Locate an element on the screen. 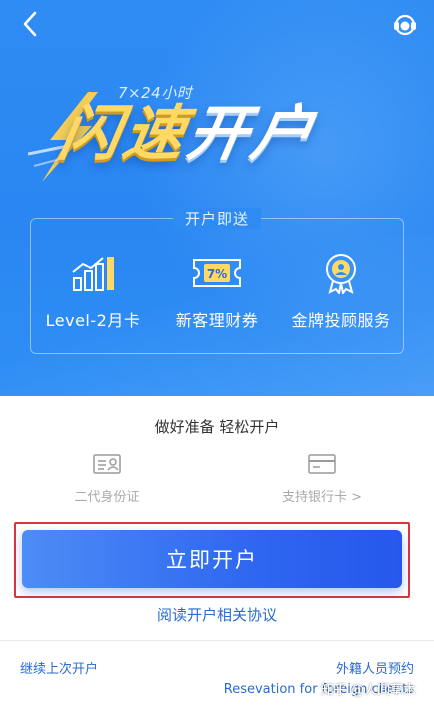 This screenshot has width=434, height=714. gift-panel-title: 开户即送 is located at coordinates (216, 218).